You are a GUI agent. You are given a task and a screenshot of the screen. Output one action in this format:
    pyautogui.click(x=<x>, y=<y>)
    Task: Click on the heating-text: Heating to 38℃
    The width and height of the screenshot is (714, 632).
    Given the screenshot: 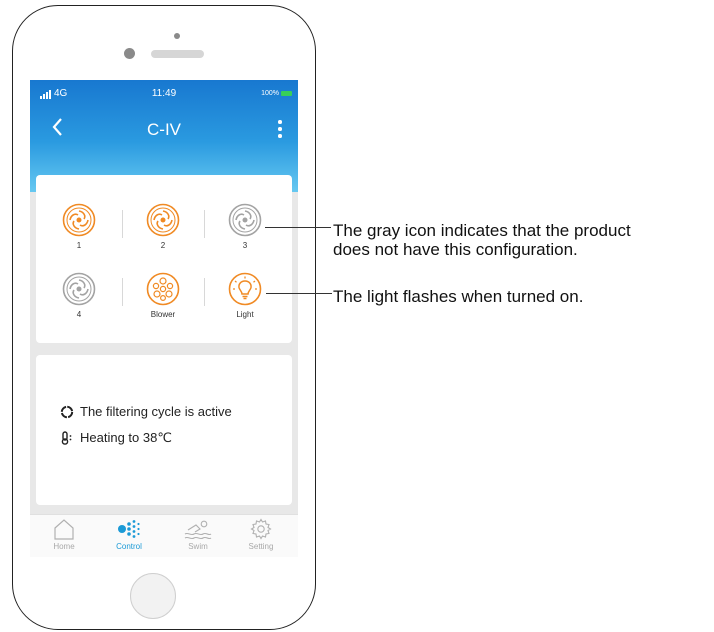 What is the action you would take?
    pyautogui.click(x=126, y=437)
    